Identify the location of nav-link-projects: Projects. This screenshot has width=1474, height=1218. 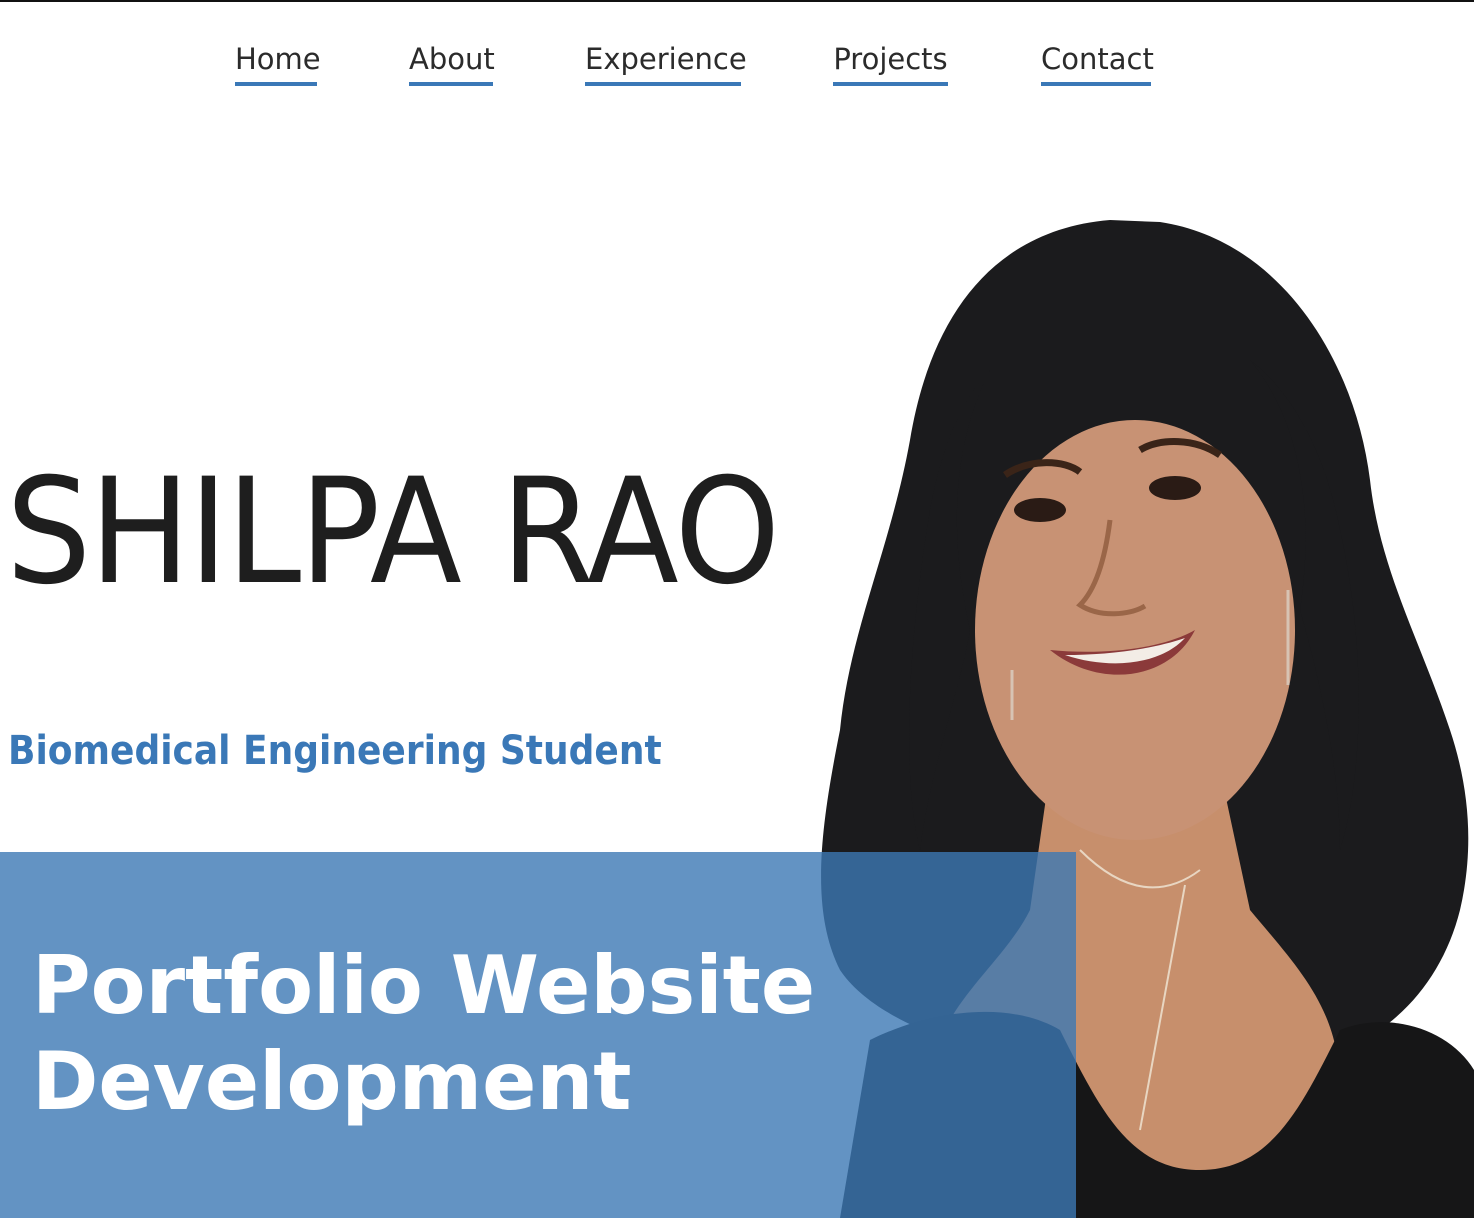
(890, 63).